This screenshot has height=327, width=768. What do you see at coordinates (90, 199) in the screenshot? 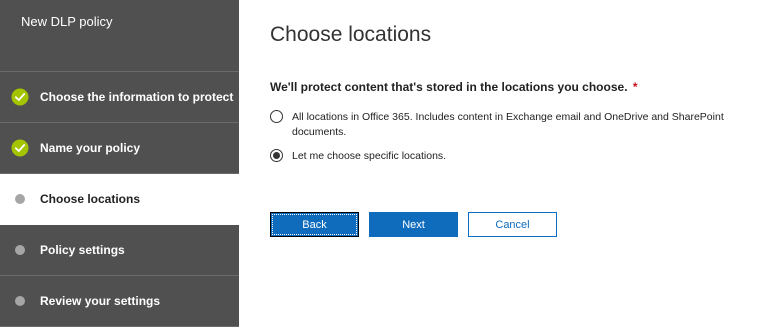
I see `step-label: Choose locations` at bounding box center [90, 199].